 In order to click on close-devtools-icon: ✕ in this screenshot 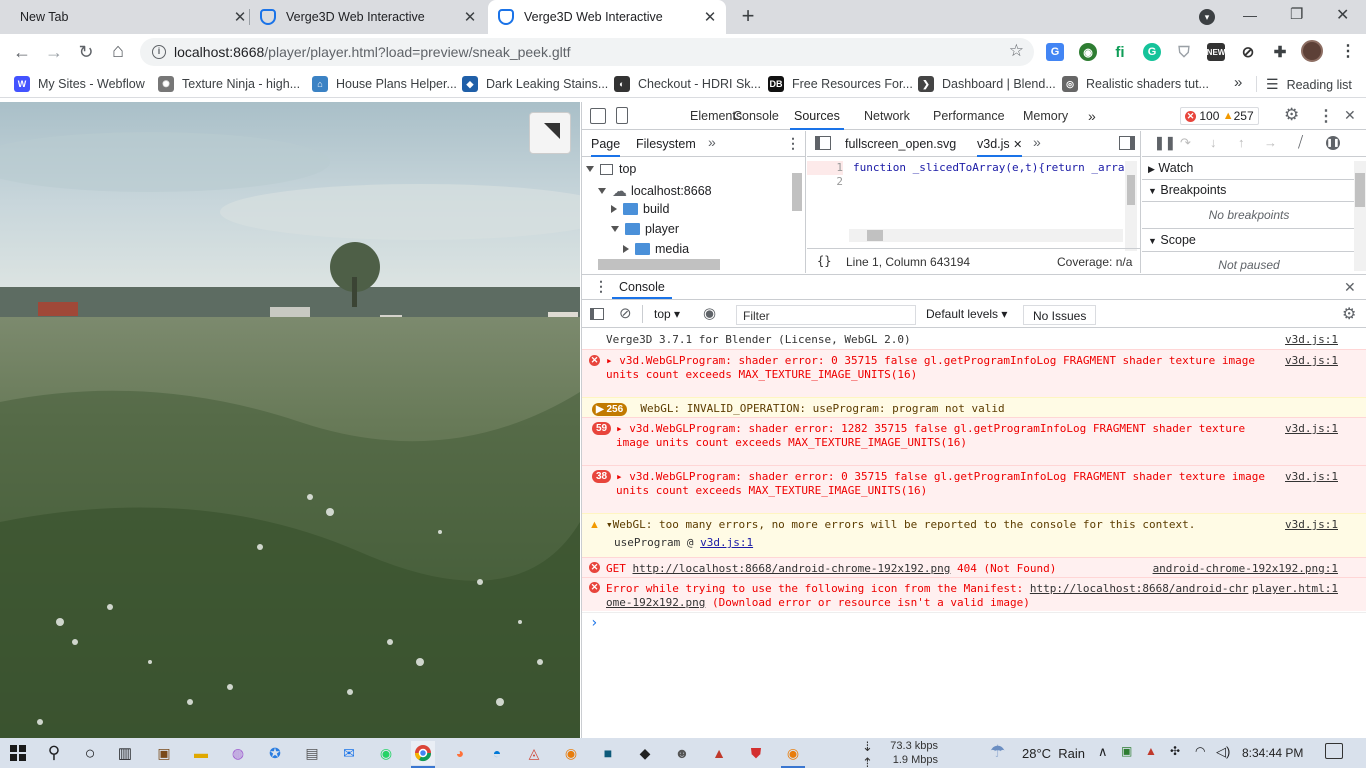, I will do `click(1350, 115)`.